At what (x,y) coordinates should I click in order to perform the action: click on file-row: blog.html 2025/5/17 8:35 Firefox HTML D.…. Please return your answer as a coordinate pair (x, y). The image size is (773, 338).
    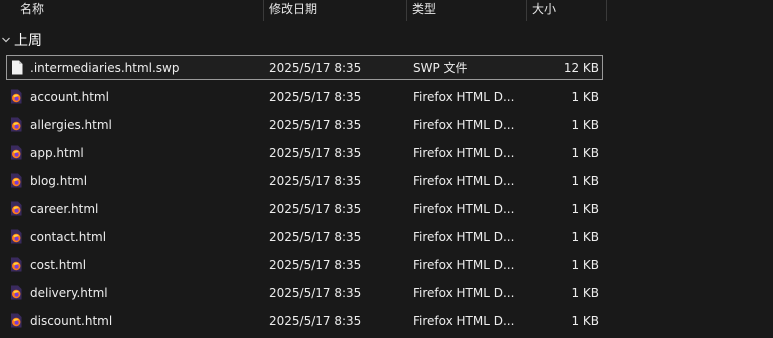
    Looking at the image, I should click on (302, 181).